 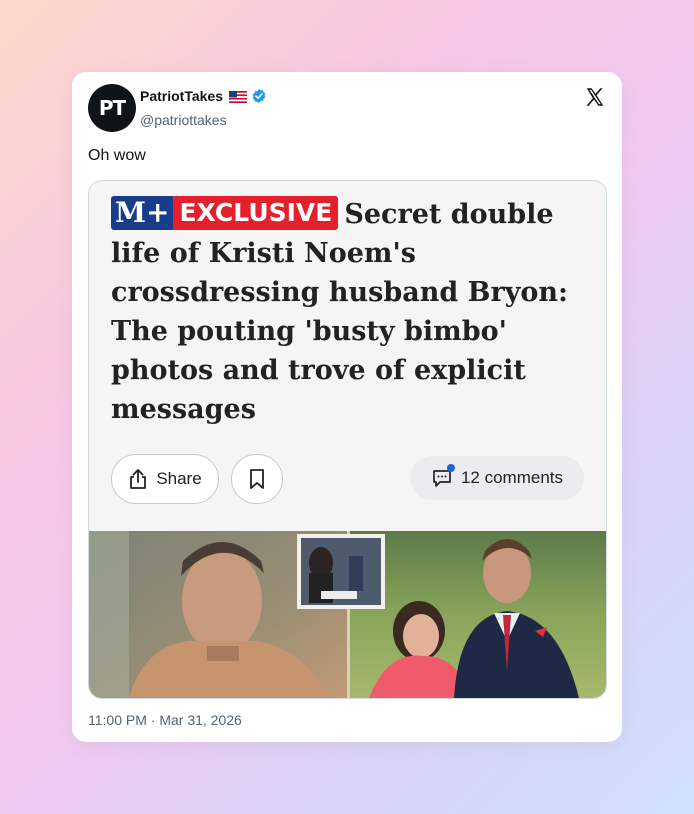 I want to click on mail-plus-badge: M+, so click(x=142, y=213).